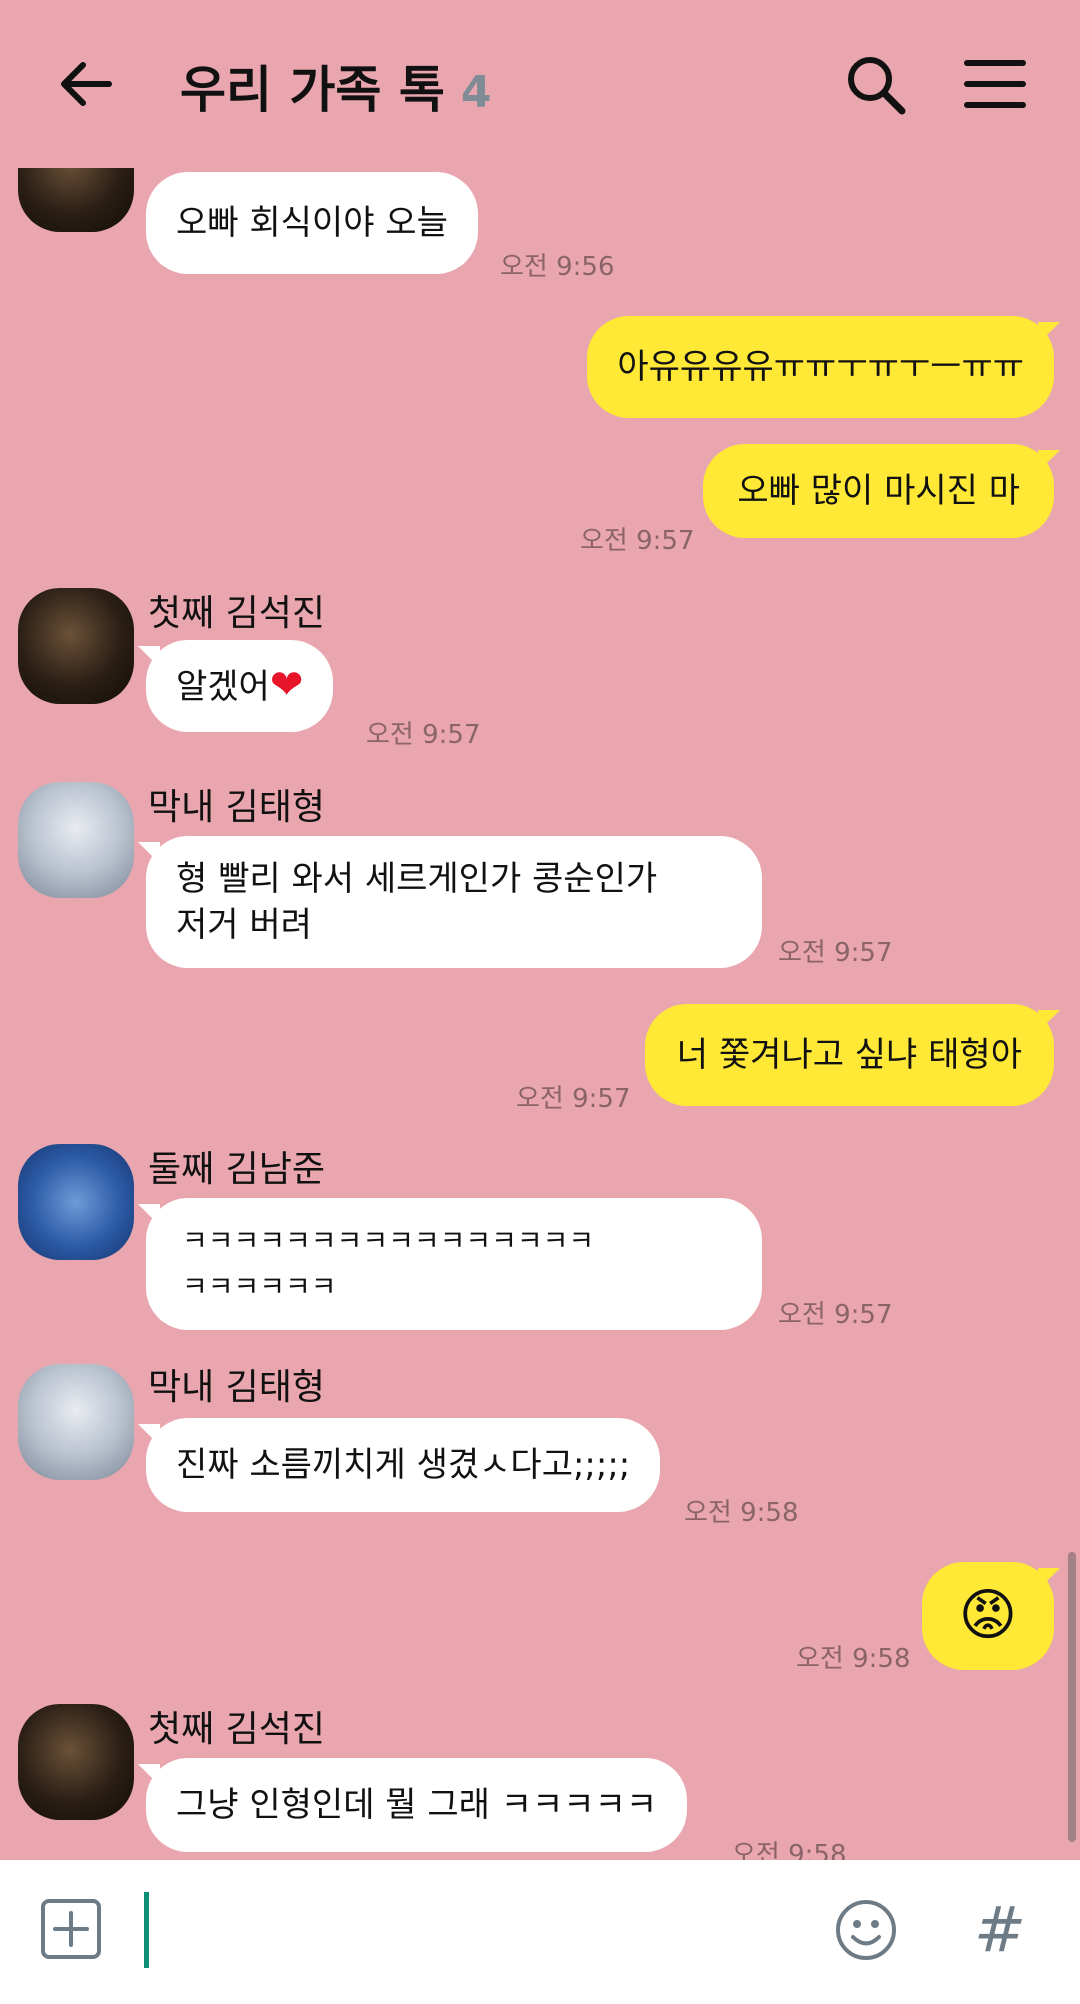 The width and height of the screenshot is (1080, 2004). I want to click on message-text: 오빠 회식이야 오늘, so click(312, 223).